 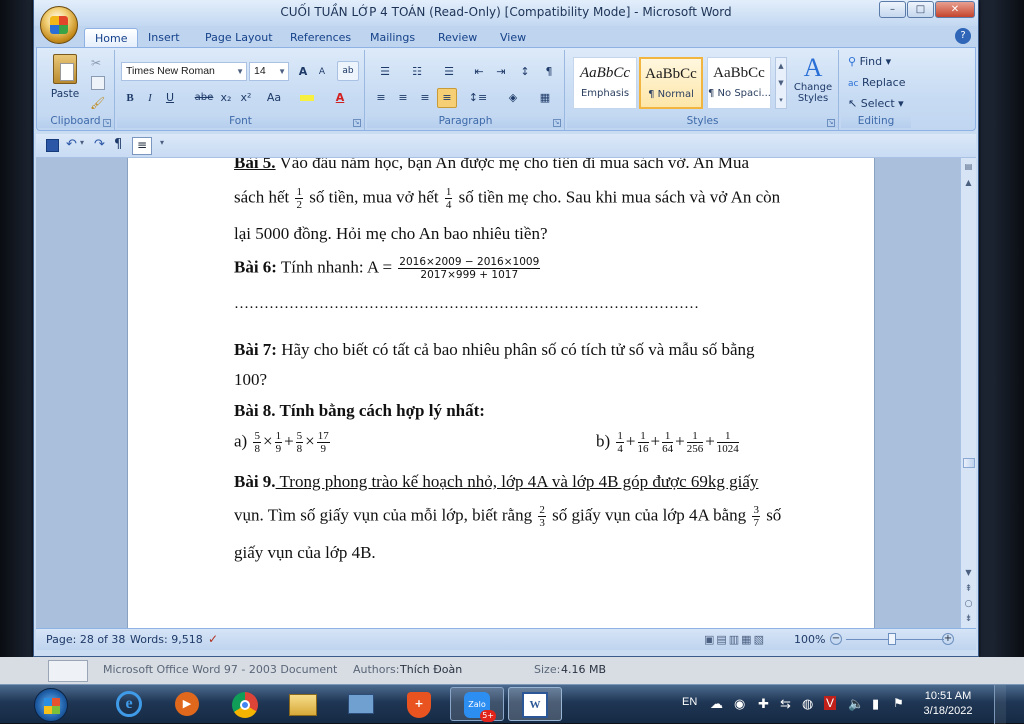 I want to click on zoom-in-icon: +, so click(x=948, y=639).